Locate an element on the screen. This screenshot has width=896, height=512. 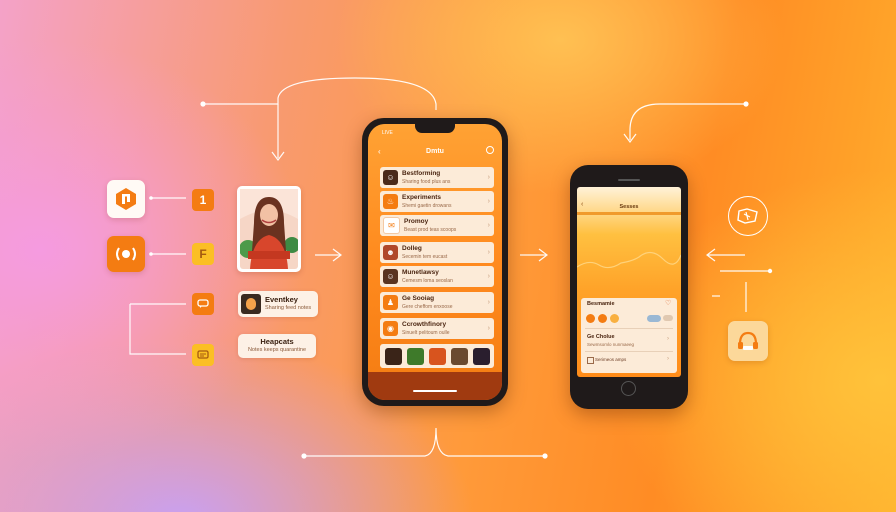
forward-icon is located at coordinates (614, 318).